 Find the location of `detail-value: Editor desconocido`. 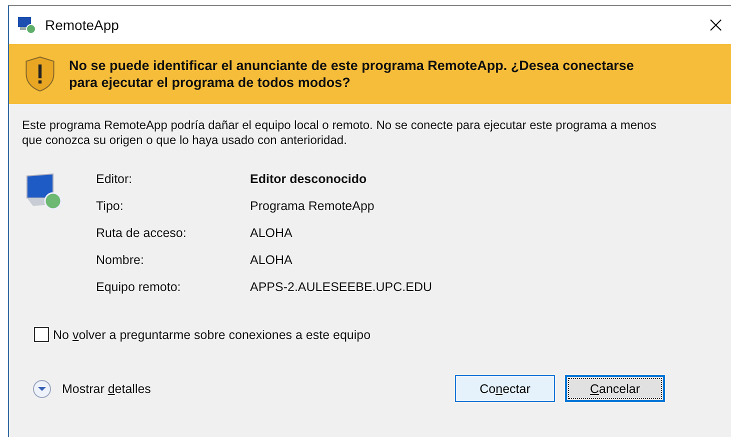

detail-value: Editor desconocido is located at coordinates (309, 179).